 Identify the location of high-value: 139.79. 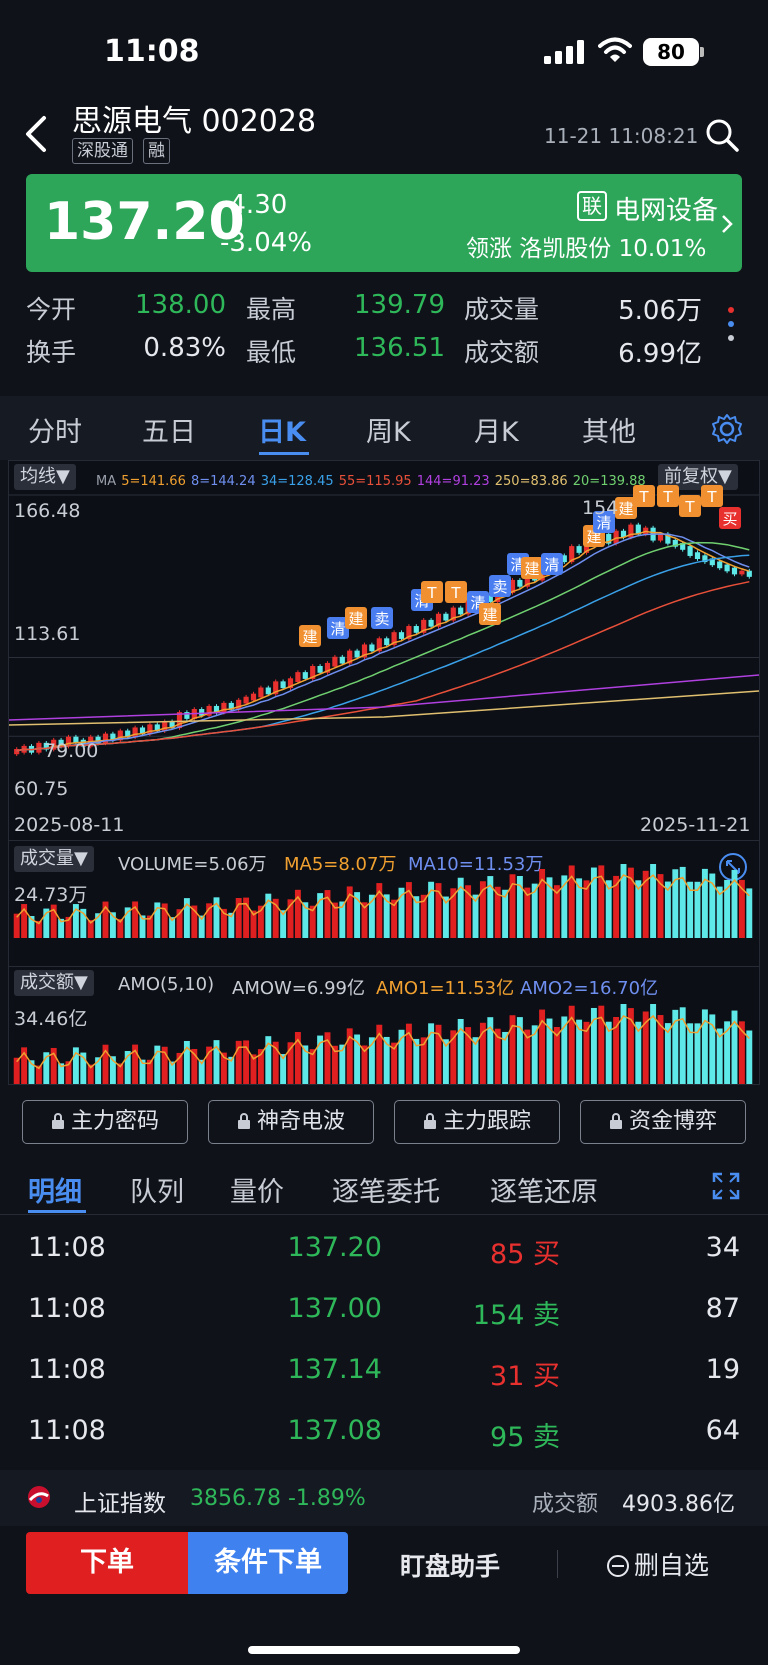
(399, 305).